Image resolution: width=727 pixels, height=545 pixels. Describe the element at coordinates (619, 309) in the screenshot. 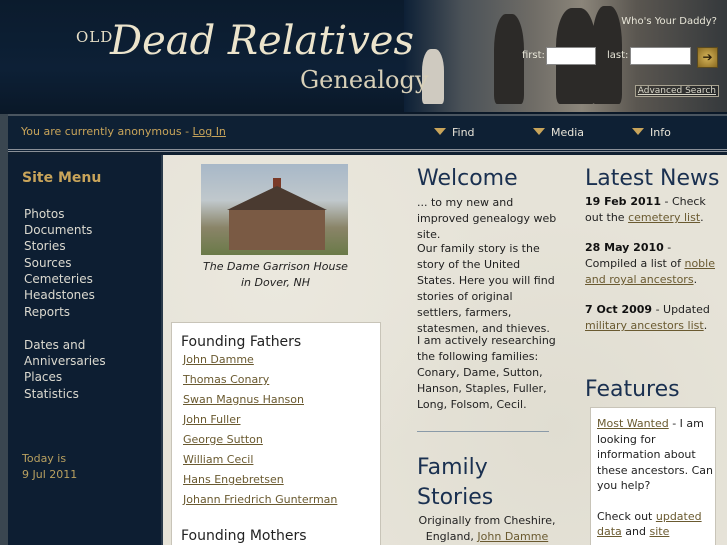

I see `news-date: 7 Oct 2009` at that location.